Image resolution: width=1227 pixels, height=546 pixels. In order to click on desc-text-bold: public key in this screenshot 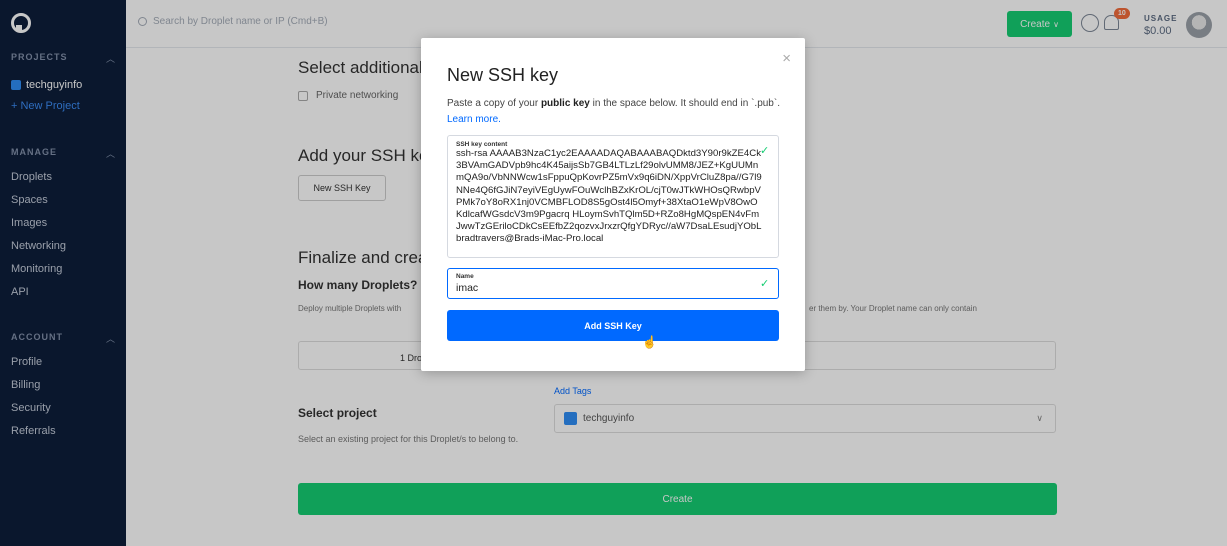, I will do `click(565, 103)`.